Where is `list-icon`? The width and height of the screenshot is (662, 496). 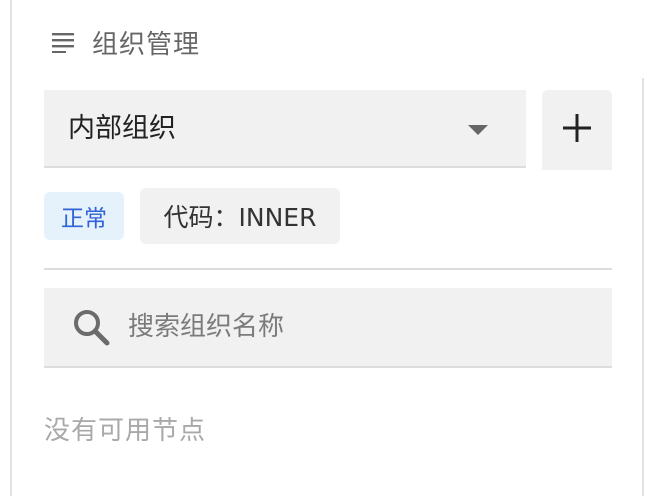 list-icon is located at coordinates (64, 42).